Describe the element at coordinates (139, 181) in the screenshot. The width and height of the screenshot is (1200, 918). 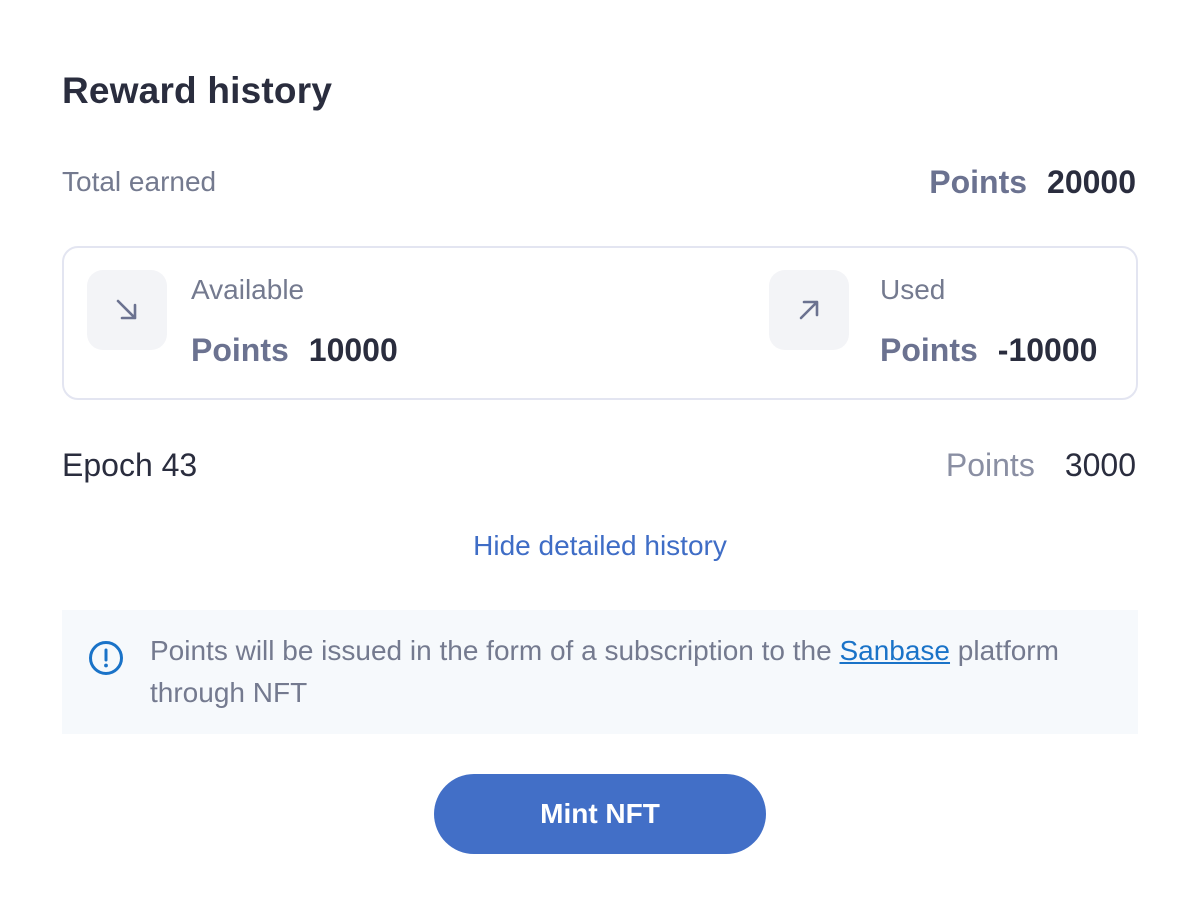
I see `total-earned-label: Total earned` at that location.